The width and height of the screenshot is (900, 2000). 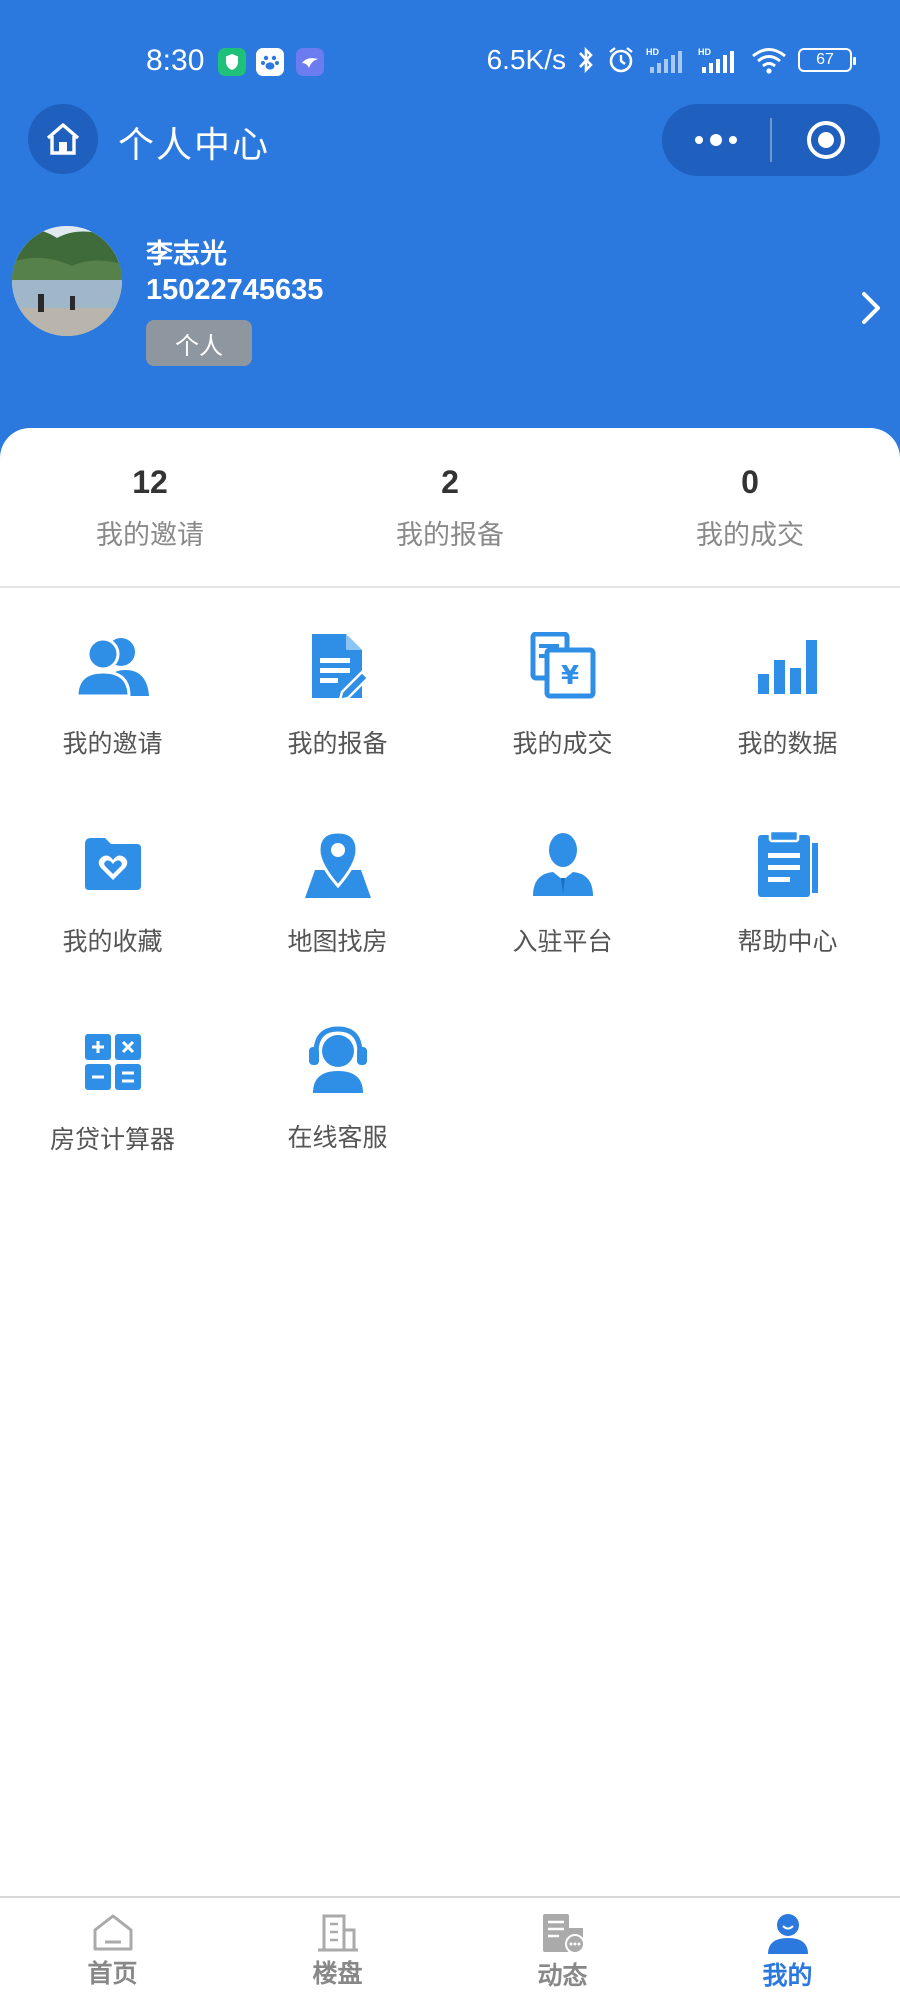 What do you see at coordinates (112, 1139) in the screenshot?
I see `menu-label: 房贷计算器` at bounding box center [112, 1139].